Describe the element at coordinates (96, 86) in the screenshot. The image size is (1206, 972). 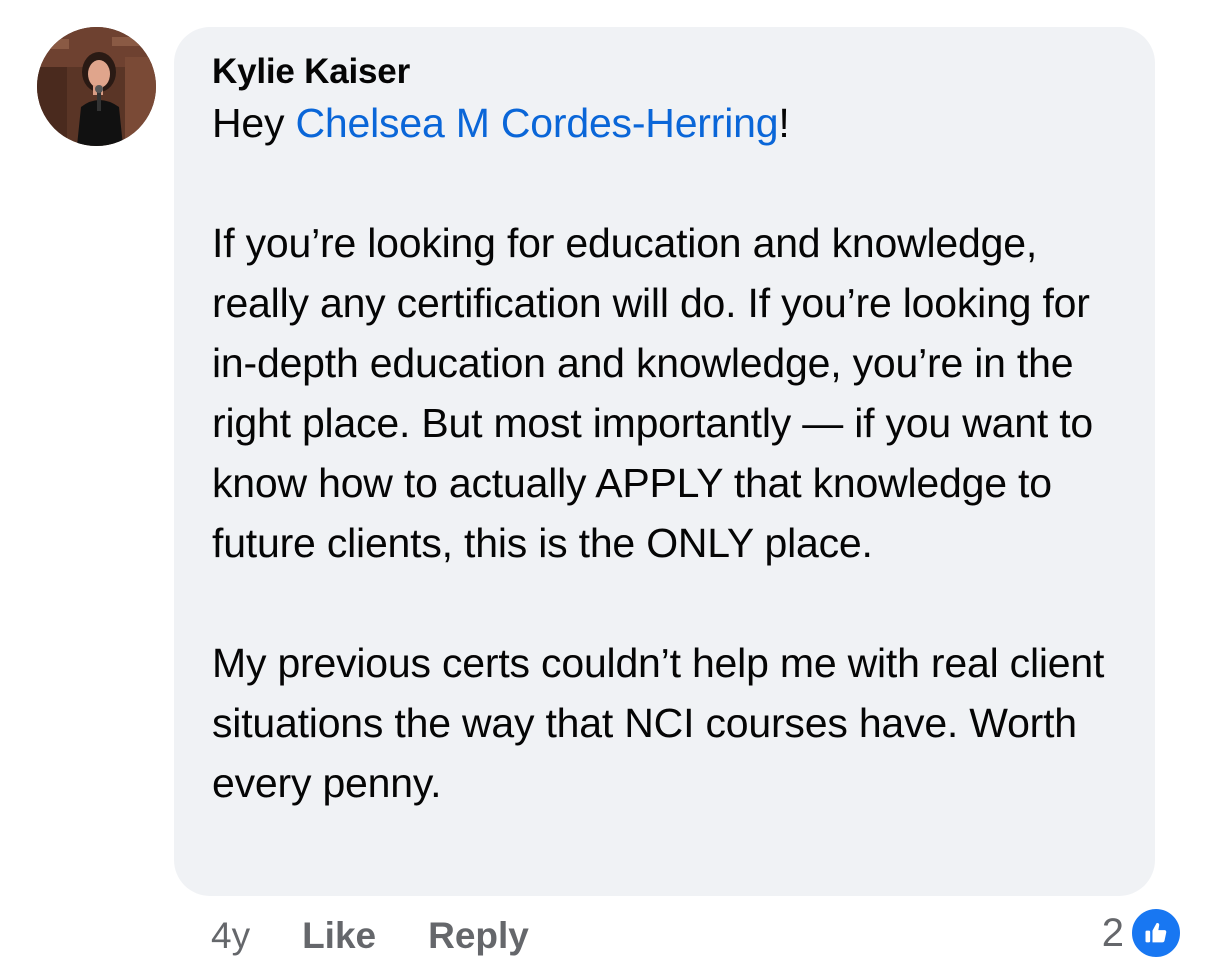
I see `avatar` at that location.